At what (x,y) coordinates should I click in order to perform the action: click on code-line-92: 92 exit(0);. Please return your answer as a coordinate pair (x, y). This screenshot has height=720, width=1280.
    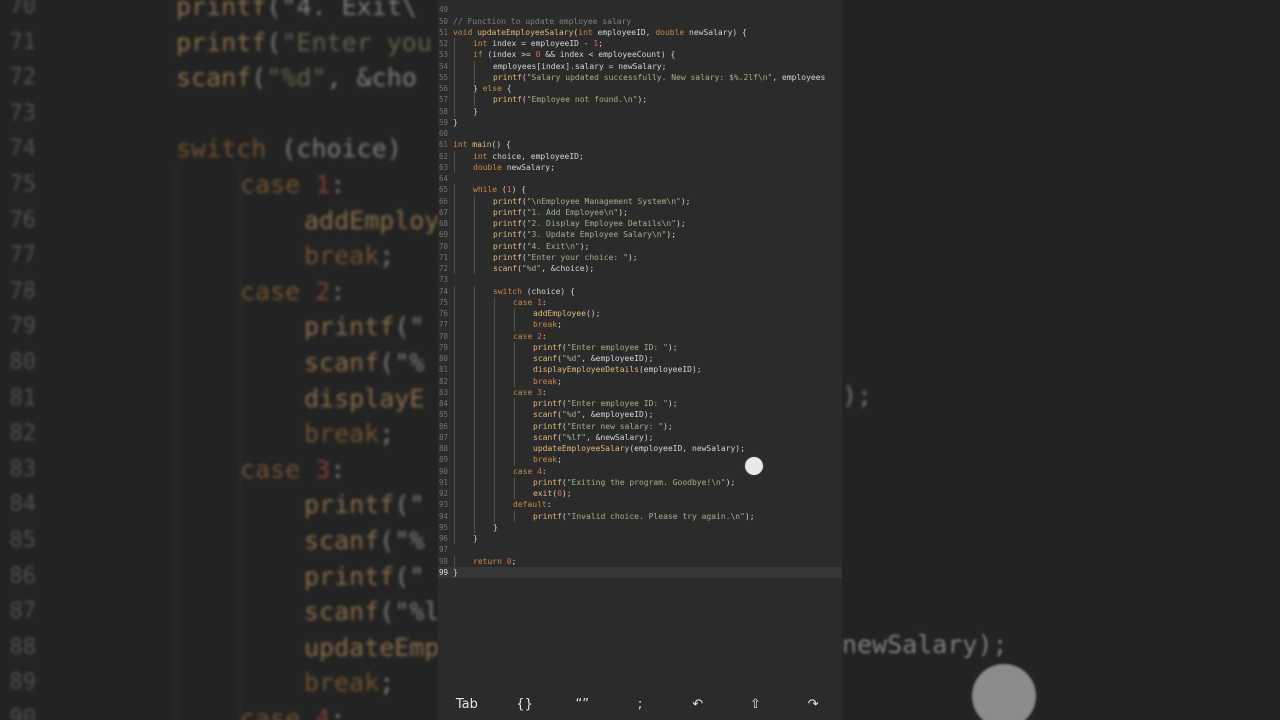
    Looking at the image, I should click on (640, 494).